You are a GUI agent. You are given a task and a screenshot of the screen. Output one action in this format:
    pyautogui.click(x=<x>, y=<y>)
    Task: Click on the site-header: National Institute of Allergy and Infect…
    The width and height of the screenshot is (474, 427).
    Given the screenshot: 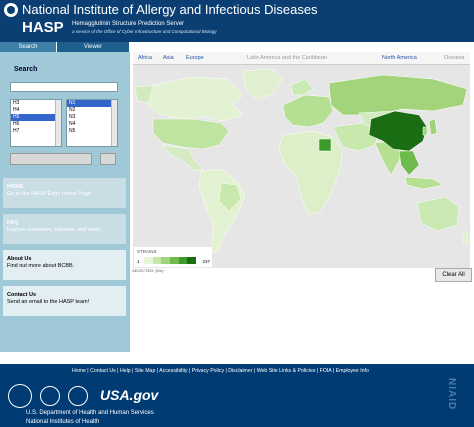 What is the action you would take?
    pyautogui.click(x=237, y=21)
    